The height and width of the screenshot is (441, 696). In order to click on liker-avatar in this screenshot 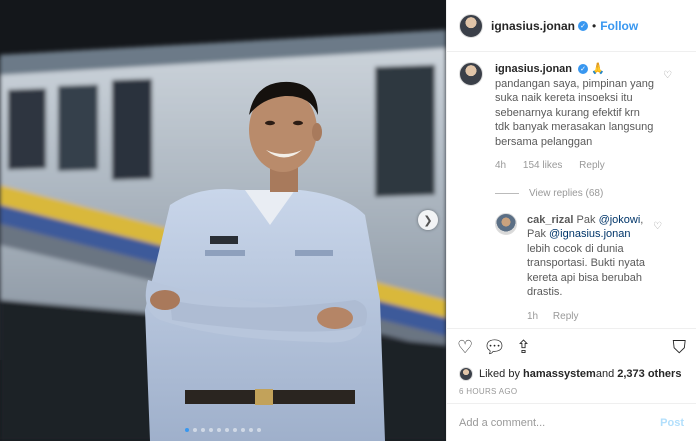, I will do `click(466, 374)`.